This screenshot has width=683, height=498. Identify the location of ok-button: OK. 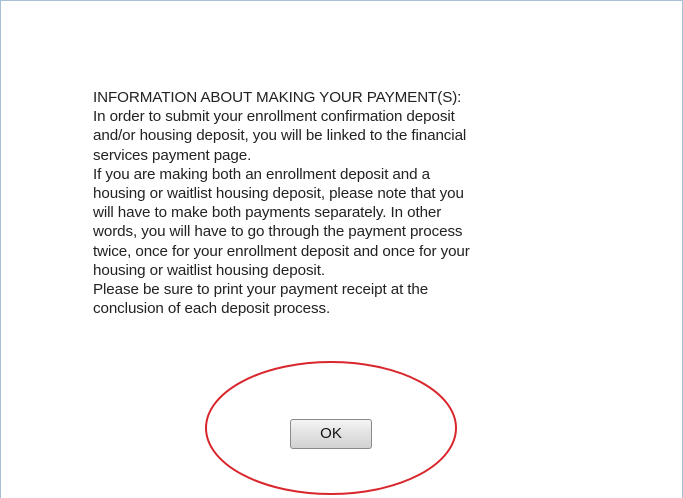
(331, 434).